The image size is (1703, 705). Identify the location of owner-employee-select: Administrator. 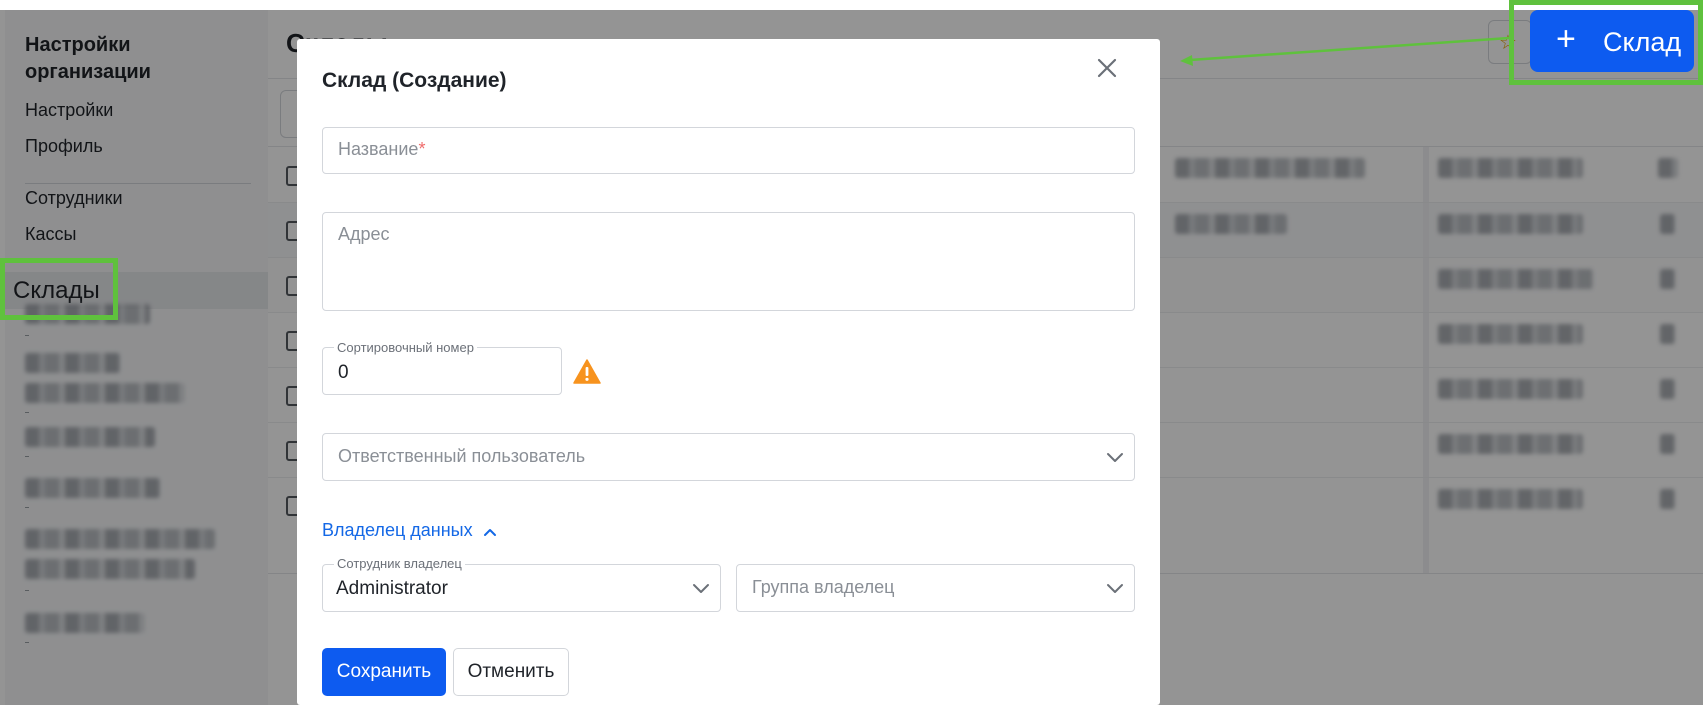
(521, 588).